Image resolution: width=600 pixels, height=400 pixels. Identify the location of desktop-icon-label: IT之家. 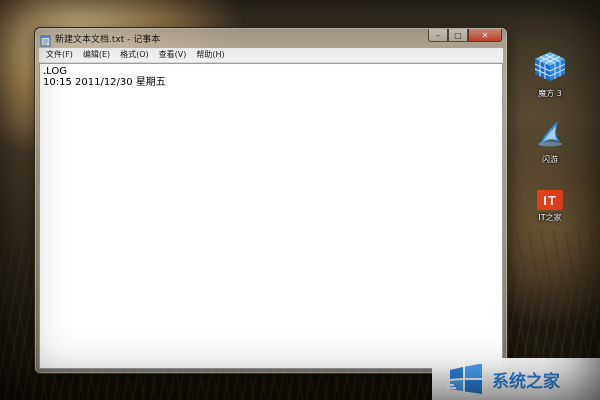
(550, 217).